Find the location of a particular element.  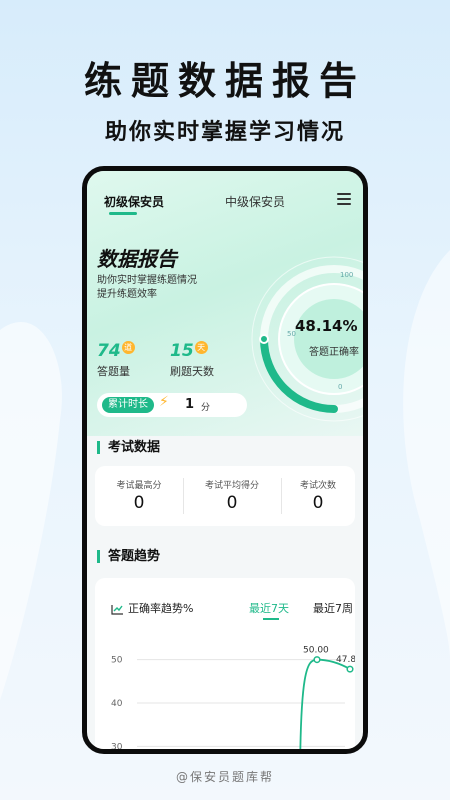

trend-card: 正确率趋势% 最近7天 最近7周 50 40 30 50.00 47.82 is located at coordinates (225, 663).